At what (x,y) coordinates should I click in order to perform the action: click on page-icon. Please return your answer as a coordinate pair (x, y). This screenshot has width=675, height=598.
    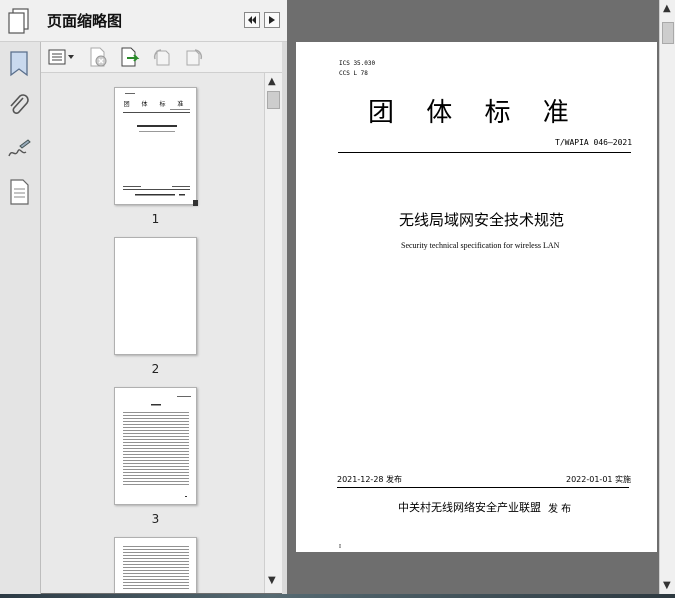
    Looking at the image, I should click on (19, 192).